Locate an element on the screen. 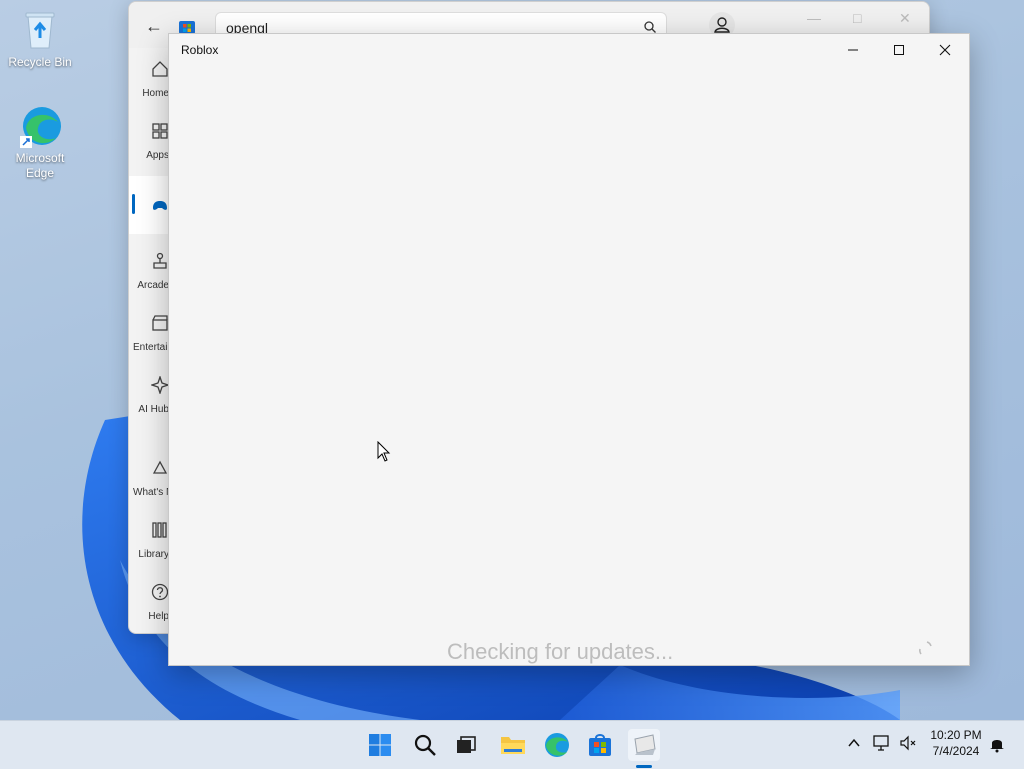 The height and width of the screenshot is (769, 1024). task-view-button is located at coordinates (466, 745).